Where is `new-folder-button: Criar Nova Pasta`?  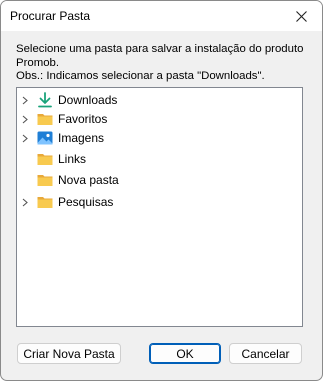
new-folder-button: Criar Nova Pasta is located at coordinates (69, 353).